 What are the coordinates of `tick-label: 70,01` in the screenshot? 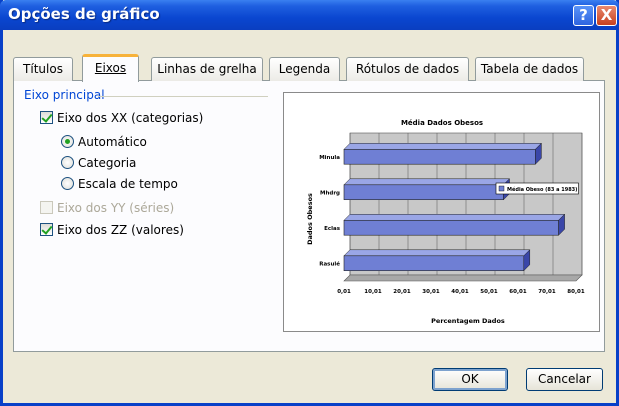 It's located at (547, 292).